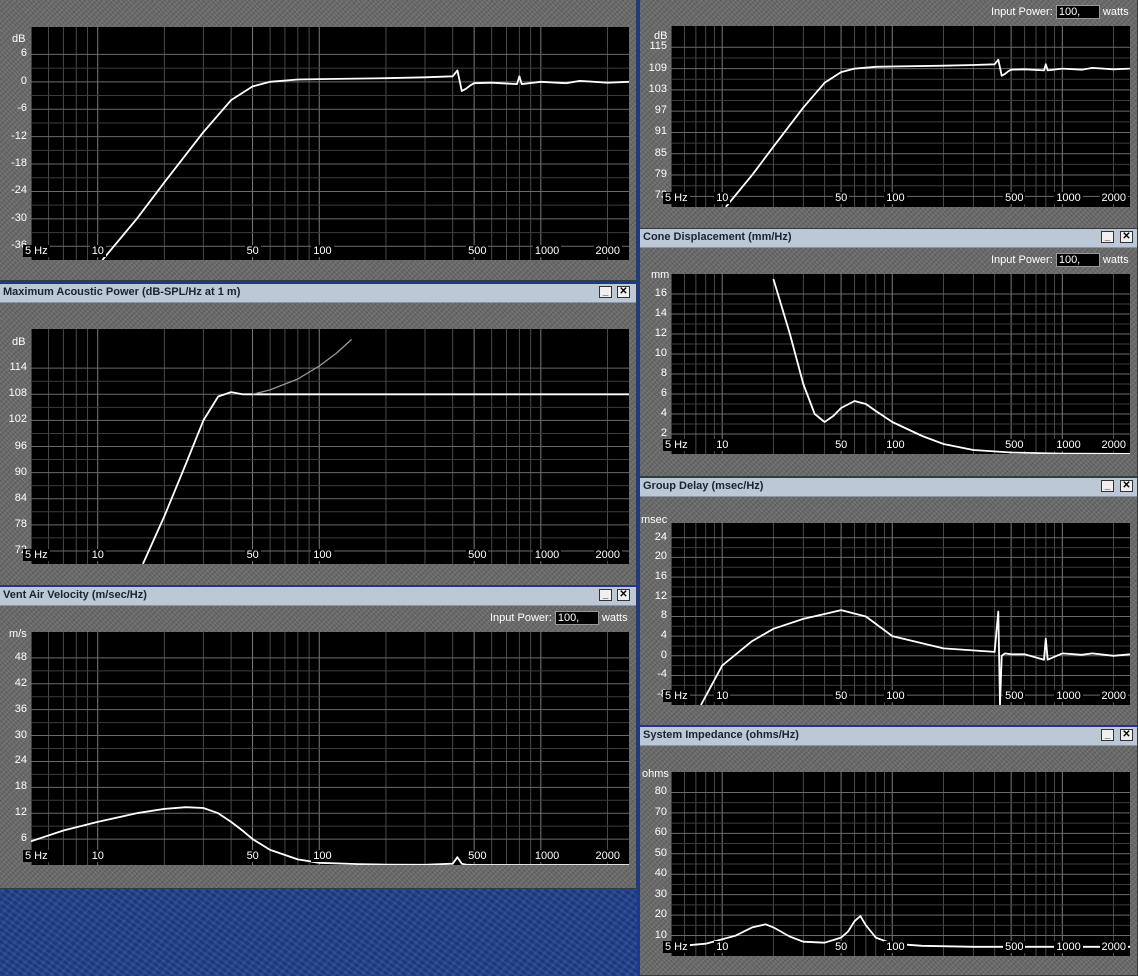 Image resolution: width=1138 pixels, height=976 pixels. Describe the element at coordinates (888, 736) in the screenshot. I see `title-bar: System Impedance (ohms/Hz) _ ✕` at that location.